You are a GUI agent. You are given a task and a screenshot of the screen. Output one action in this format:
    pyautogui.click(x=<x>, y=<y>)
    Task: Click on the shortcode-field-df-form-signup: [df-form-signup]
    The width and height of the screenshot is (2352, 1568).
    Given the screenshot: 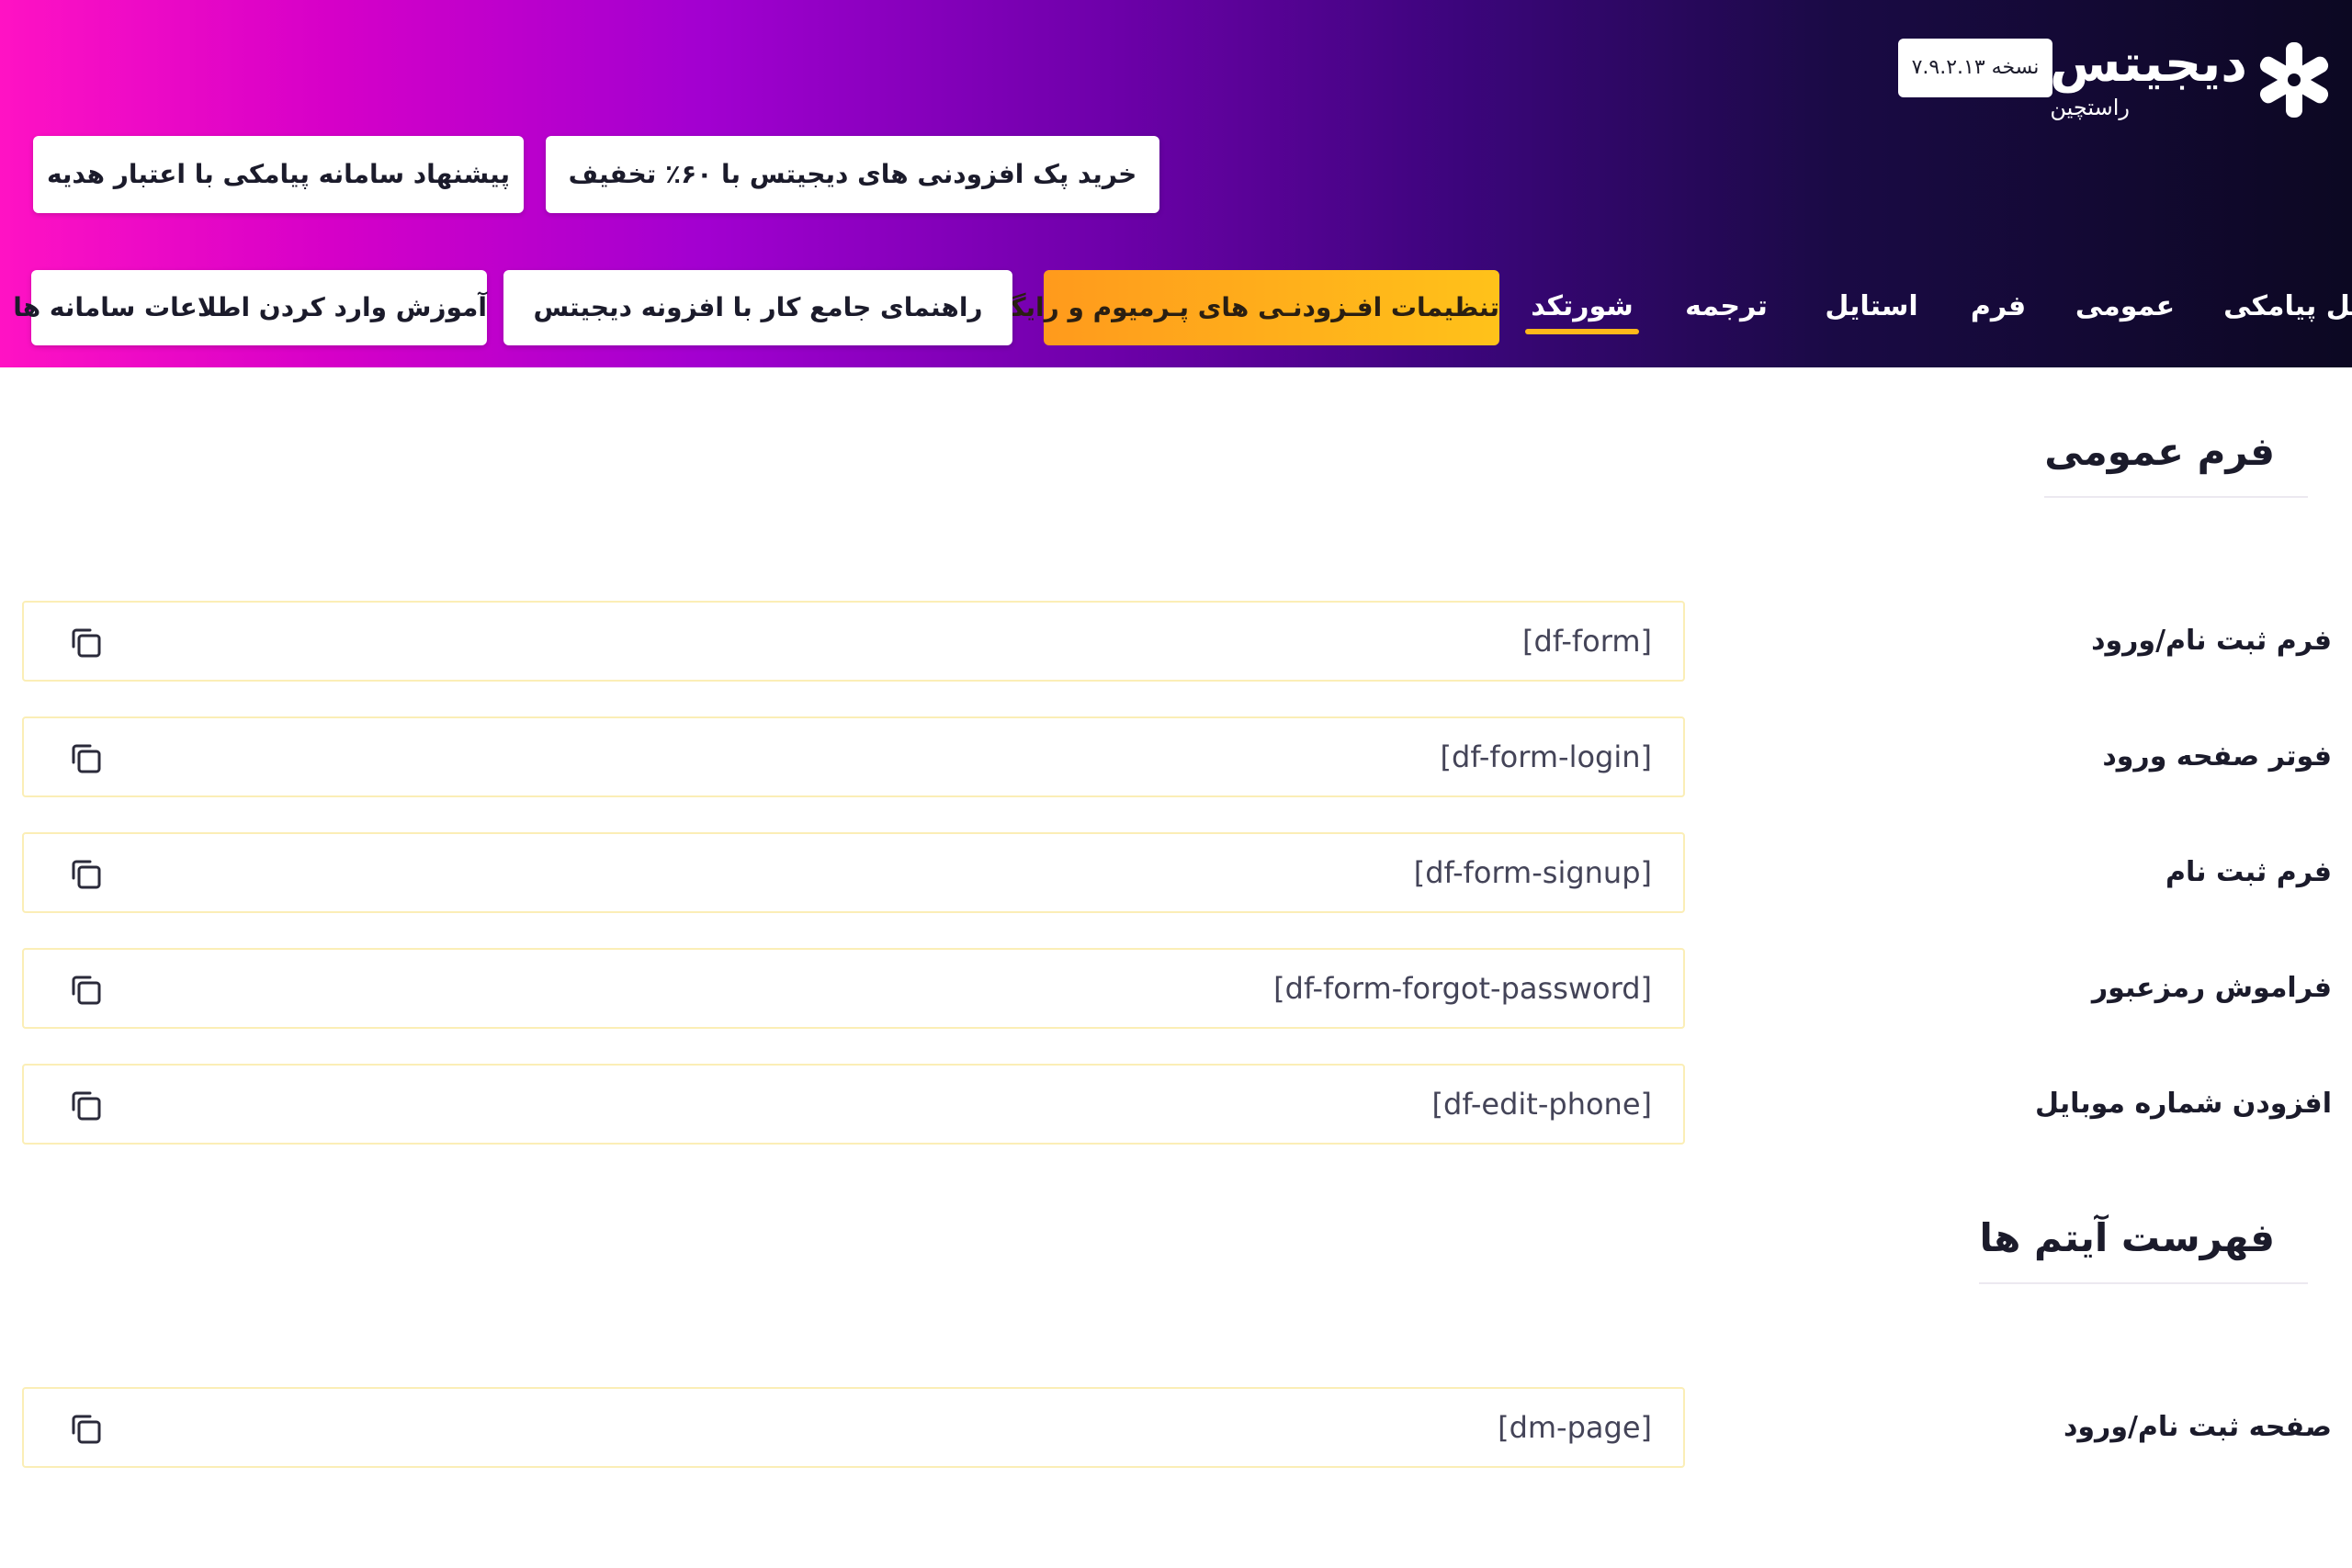 What is the action you would take?
    pyautogui.click(x=854, y=873)
    